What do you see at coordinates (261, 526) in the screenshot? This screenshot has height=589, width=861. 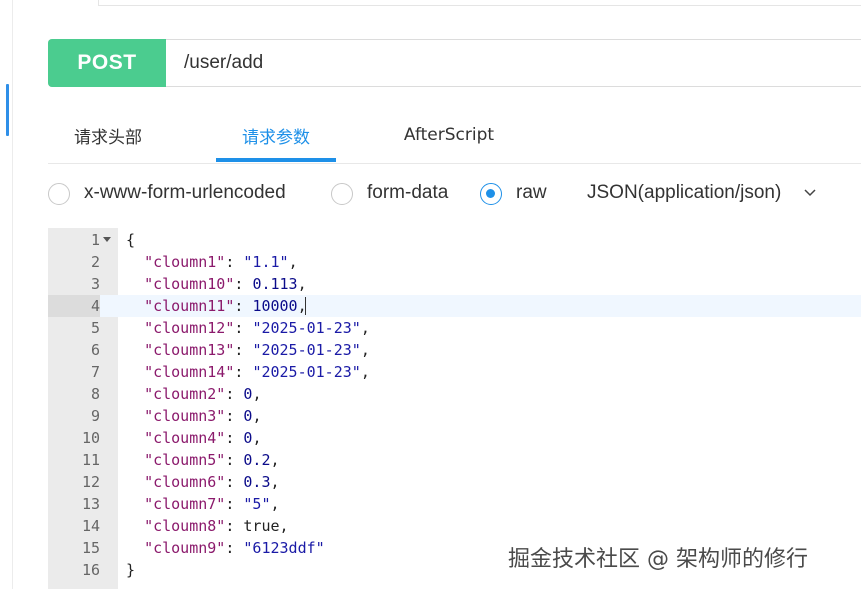 I see `code-token: true` at bounding box center [261, 526].